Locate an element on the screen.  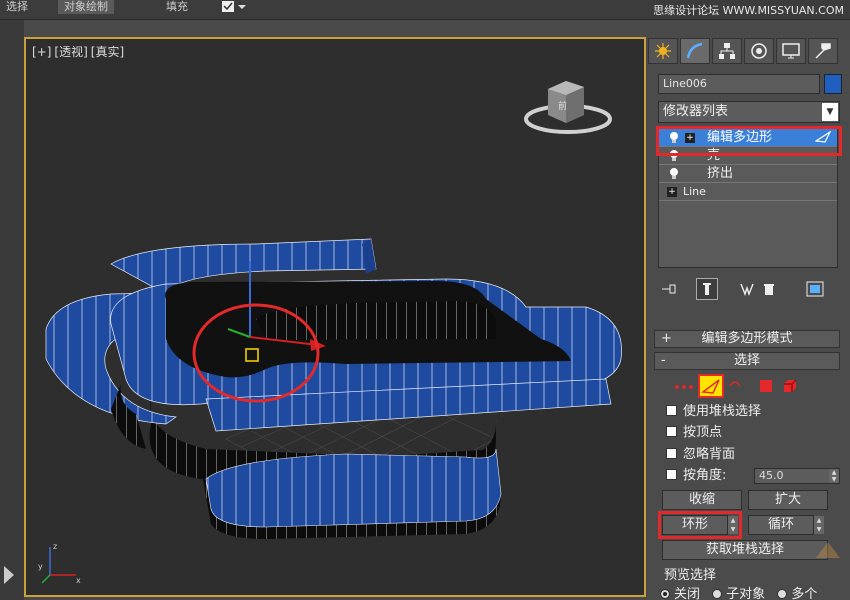
radio-subobject: 子对象 is located at coordinates (738, 593).